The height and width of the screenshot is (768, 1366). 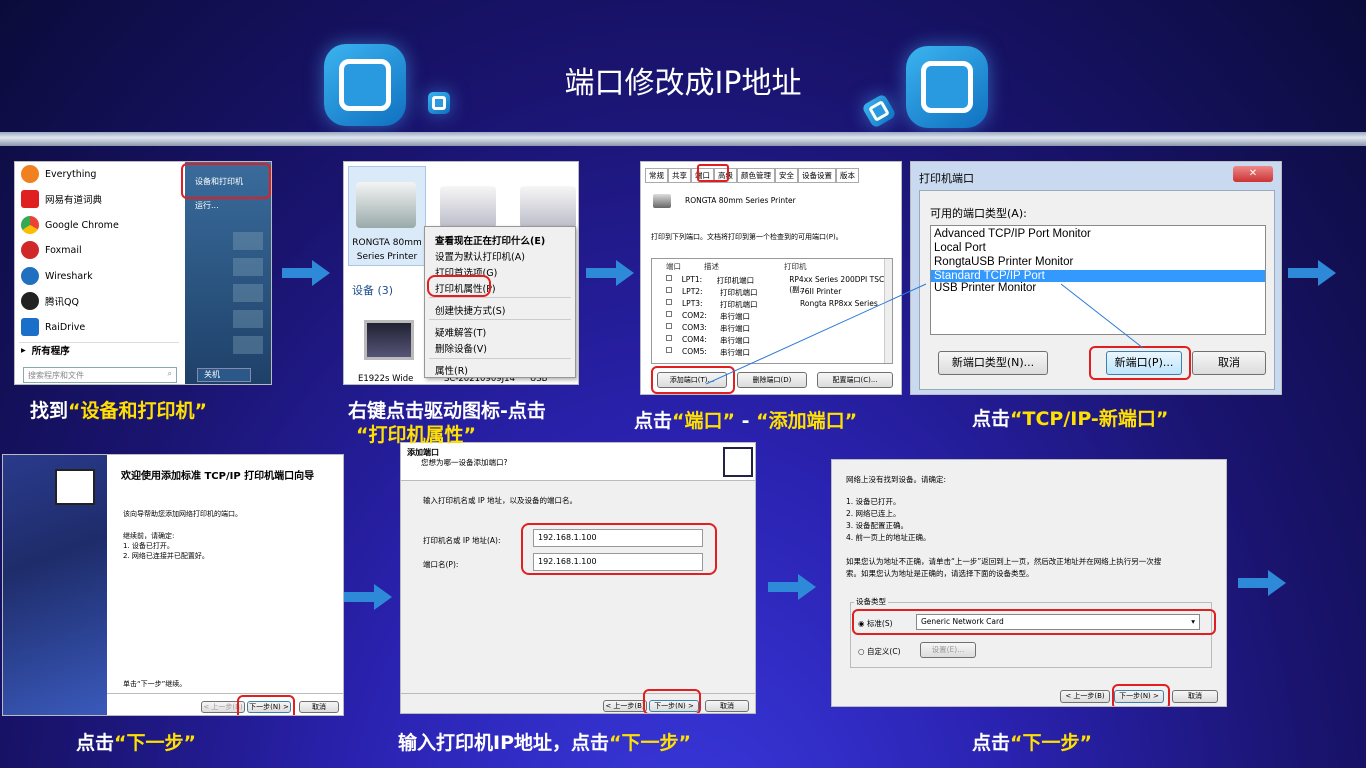 What do you see at coordinates (683, 139) in the screenshot?
I see `divider` at bounding box center [683, 139].